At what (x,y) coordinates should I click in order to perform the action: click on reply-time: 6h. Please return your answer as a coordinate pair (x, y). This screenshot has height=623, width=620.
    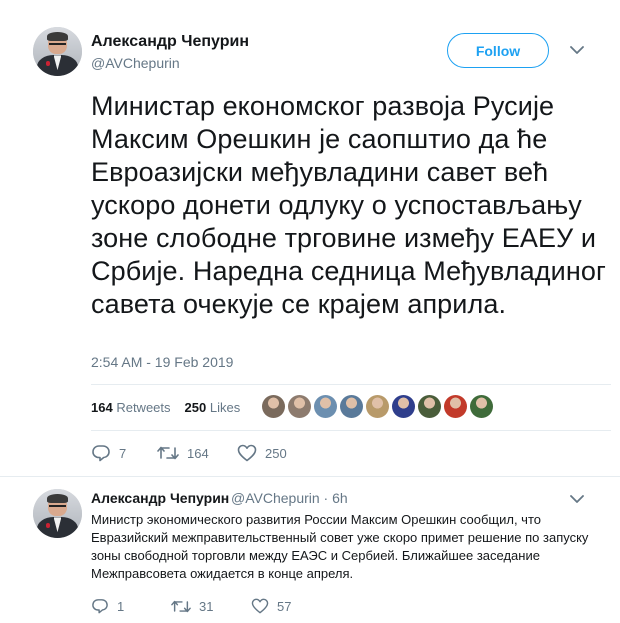
    Looking at the image, I should click on (340, 498).